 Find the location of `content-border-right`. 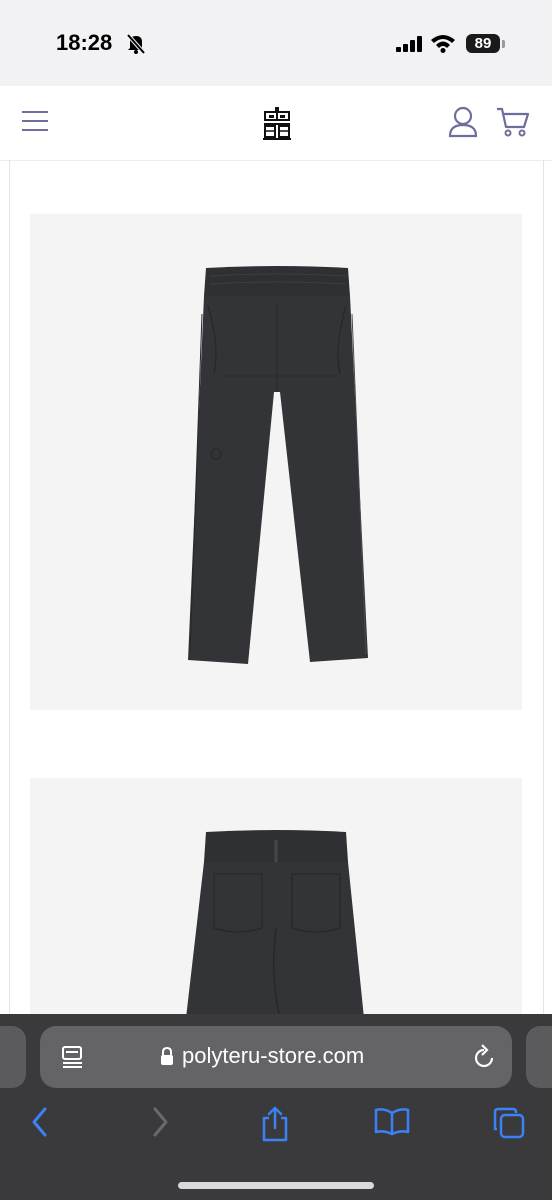

content-border-right is located at coordinates (543, 590).